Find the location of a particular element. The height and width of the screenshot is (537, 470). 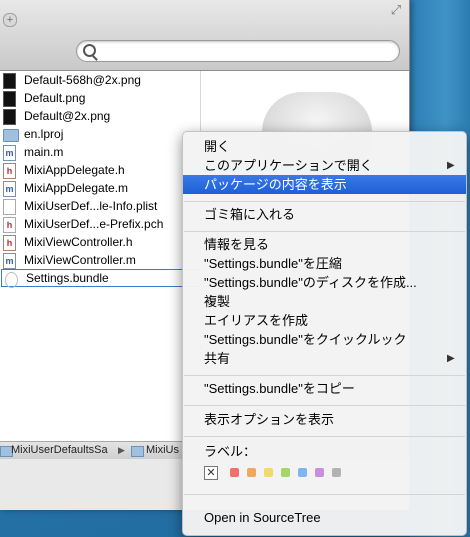

menu-item-open: 開く is located at coordinates (324, 146).